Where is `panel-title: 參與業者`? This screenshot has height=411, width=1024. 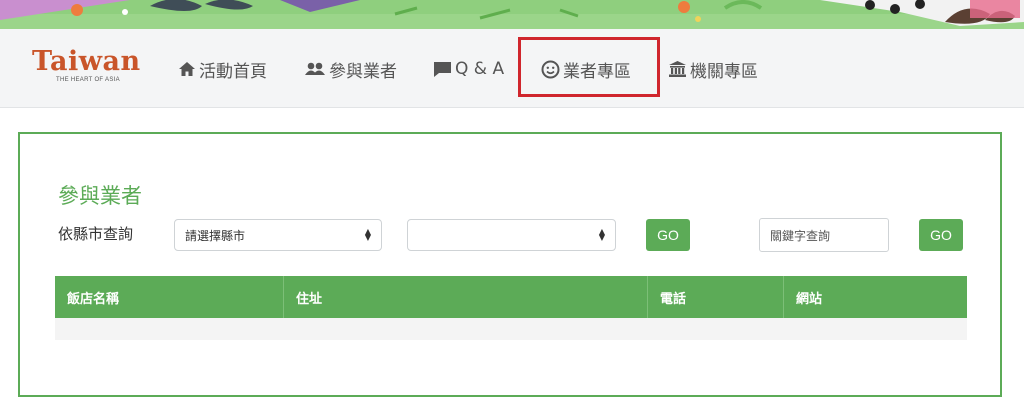
panel-title: 參與業者 is located at coordinates (100, 196).